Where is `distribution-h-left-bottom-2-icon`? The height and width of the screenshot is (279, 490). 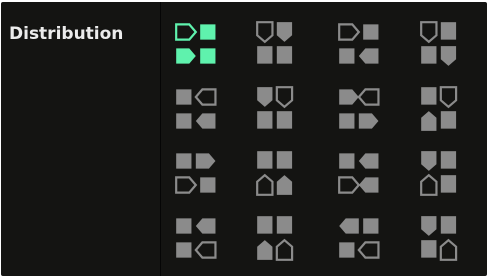
distribution-h-left-bottom-2-icon is located at coordinates (359, 238).